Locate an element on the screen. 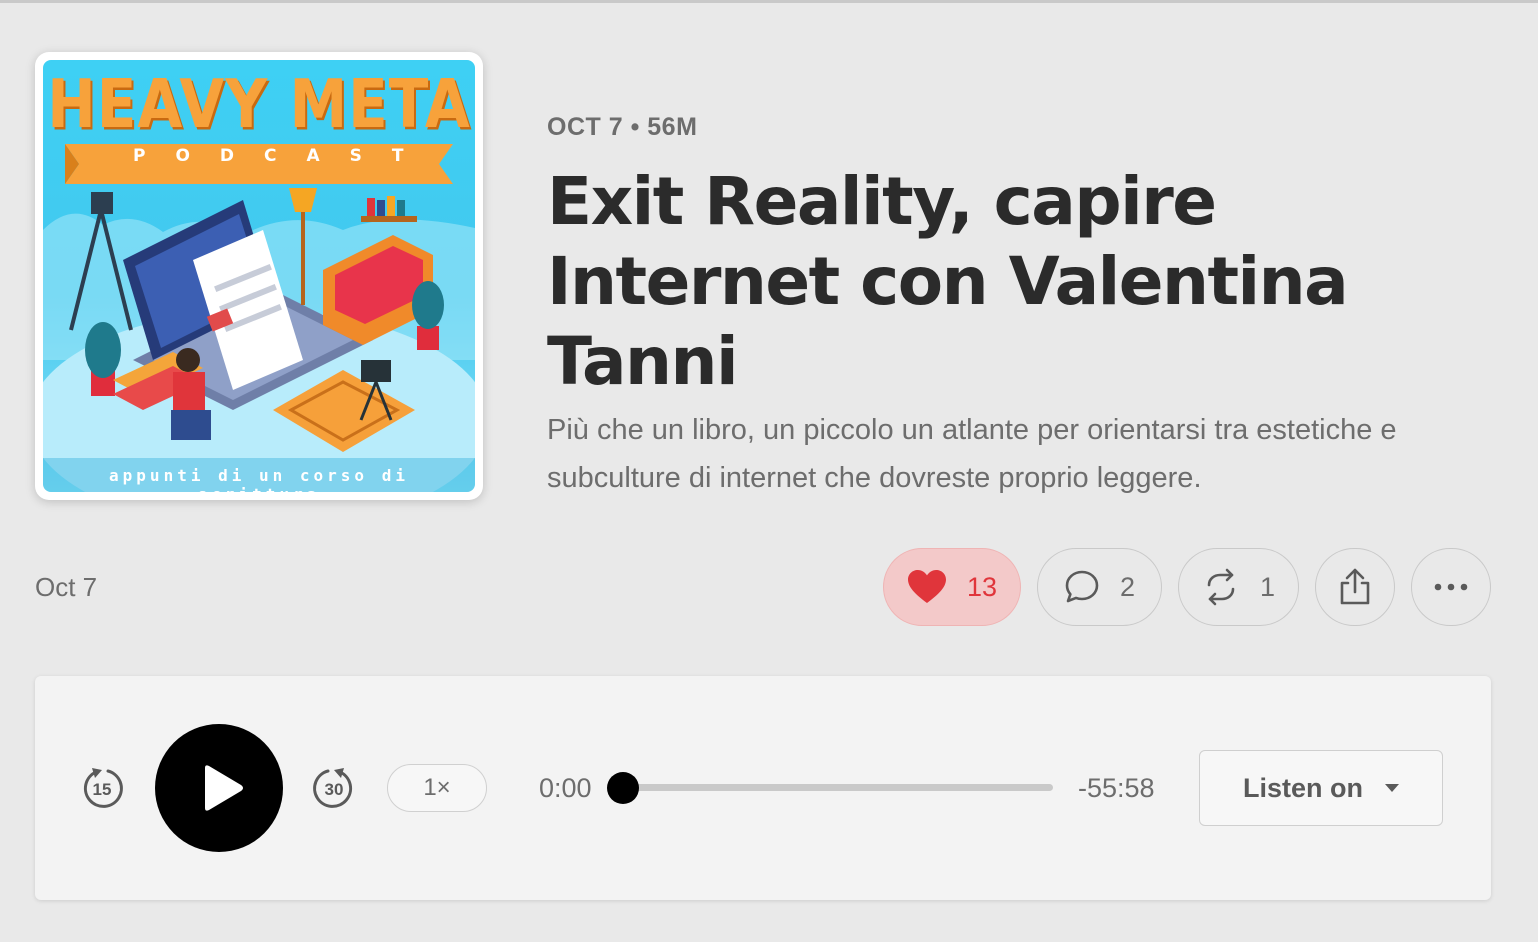 Image resolution: width=1538 pixels, height=942 pixels. progress-scrubber is located at coordinates (623, 788).